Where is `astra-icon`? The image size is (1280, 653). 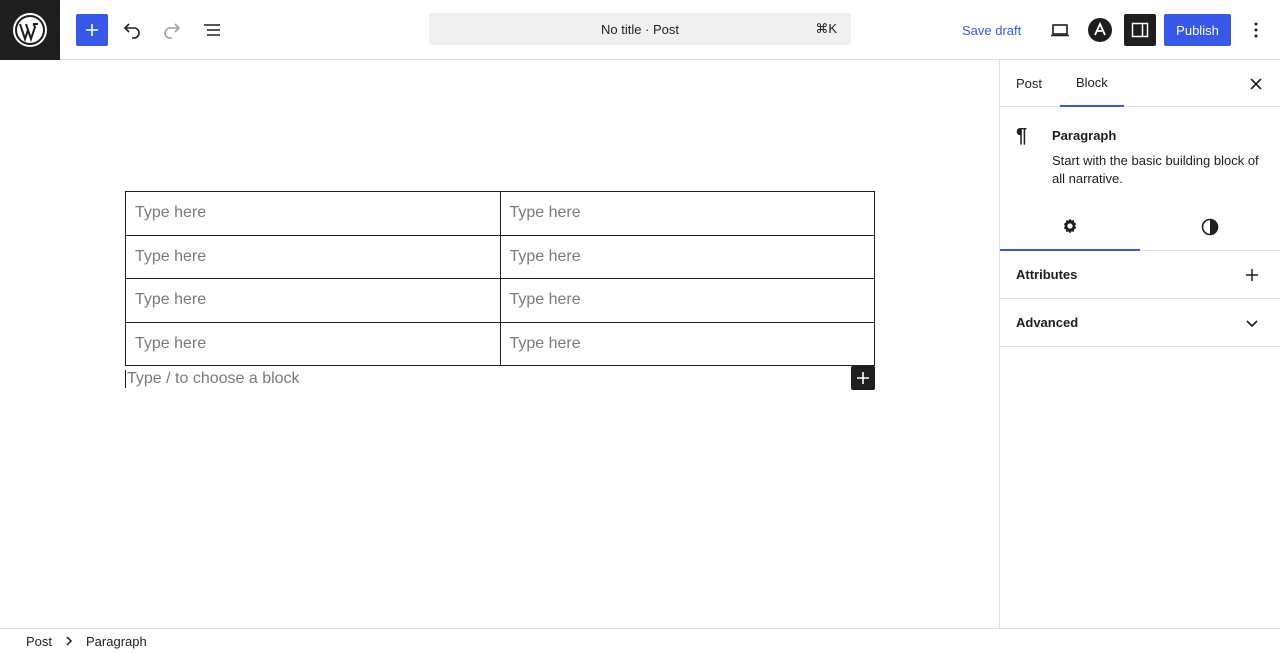 astra-icon is located at coordinates (1100, 30).